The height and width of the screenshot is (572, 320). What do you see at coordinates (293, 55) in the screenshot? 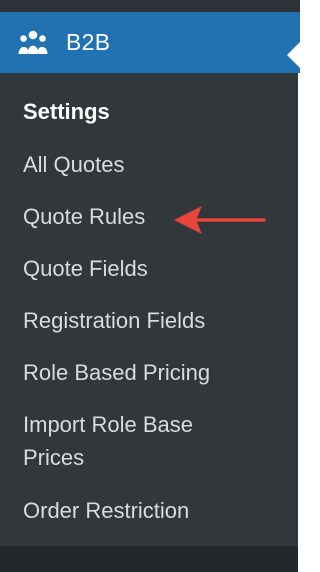
I see `current-menu-indicator` at bounding box center [293, 55].